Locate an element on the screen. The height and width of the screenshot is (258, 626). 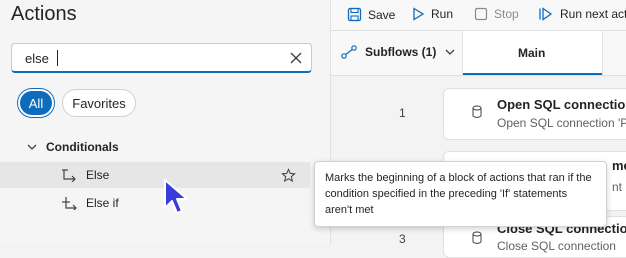
tab-divider is located at coordinates (602, 53).